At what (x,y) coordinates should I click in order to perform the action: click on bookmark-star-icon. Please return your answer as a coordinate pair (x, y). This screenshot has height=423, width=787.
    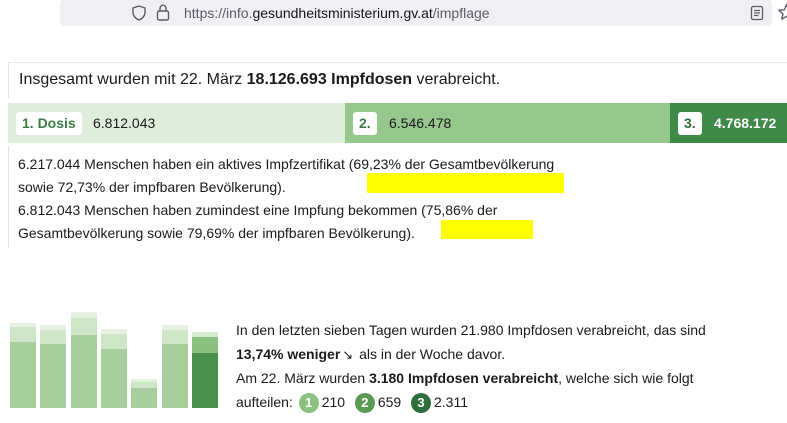
    Looking at the image, I should click on (782, 12).